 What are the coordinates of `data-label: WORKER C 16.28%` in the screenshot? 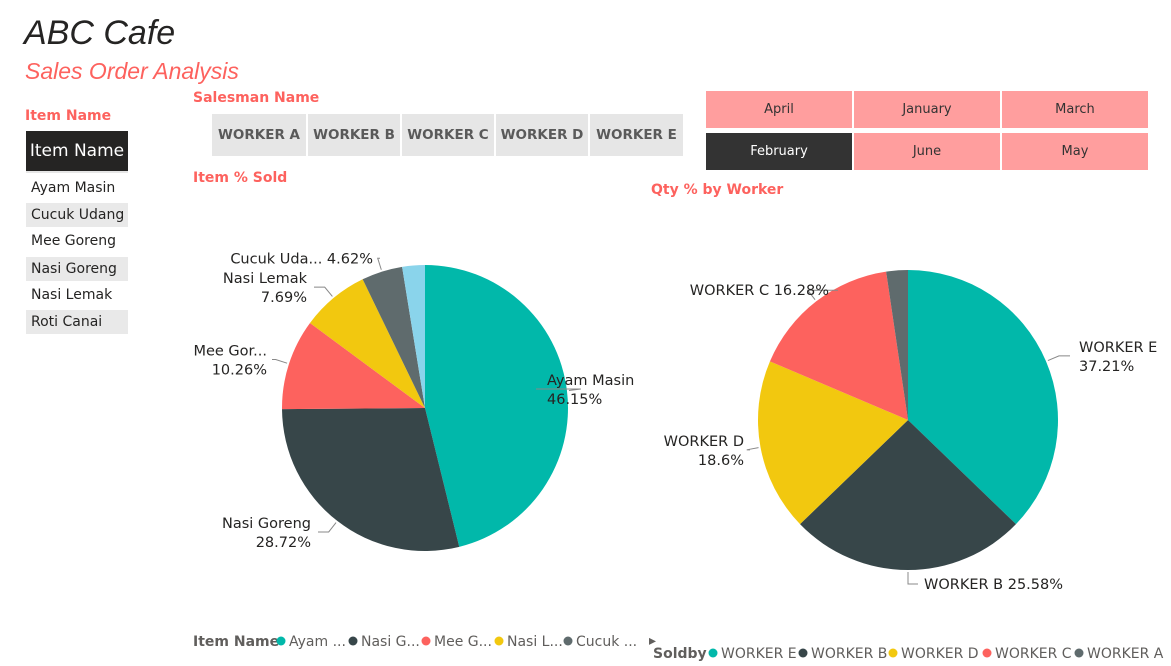 It's located at (759, 291).